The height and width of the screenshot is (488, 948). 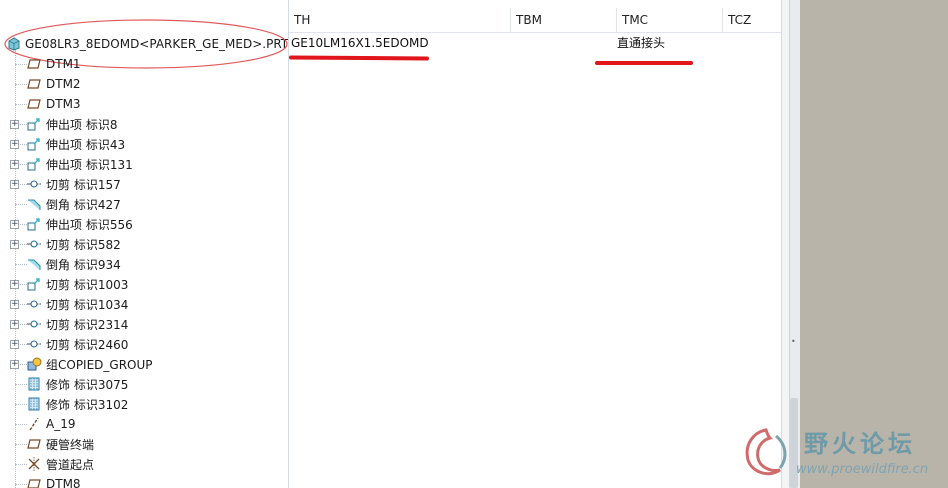 What do you see at coordinates (87, 344) in the screenshot?
I see `tree-item-label: 切剪 标识2460` at bounding box center [87, 344].